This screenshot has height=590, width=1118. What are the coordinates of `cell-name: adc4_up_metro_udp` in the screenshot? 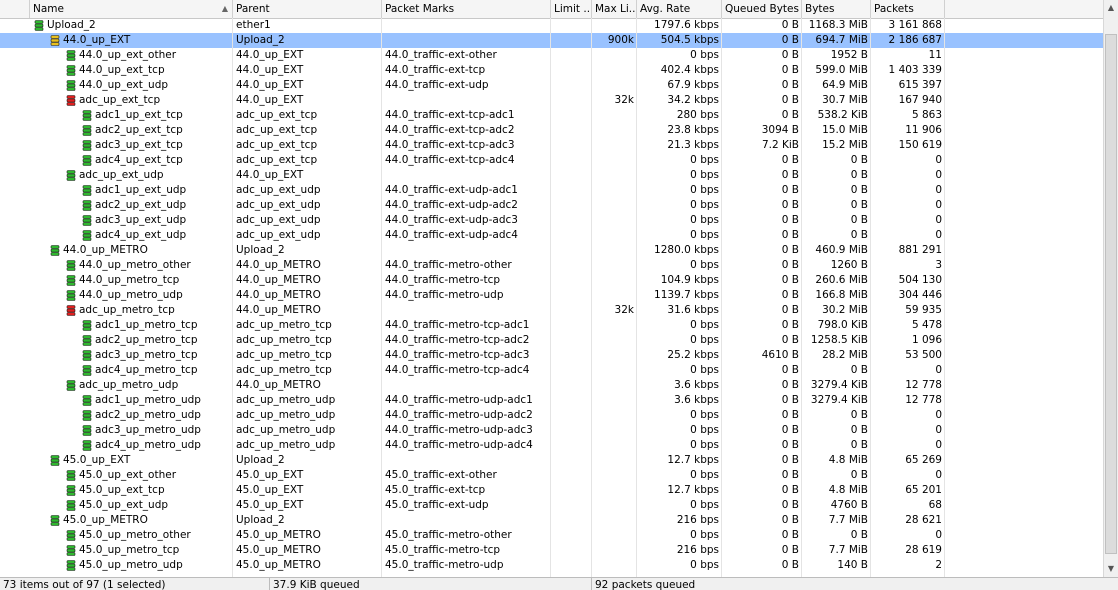 It's located at (131, 445).